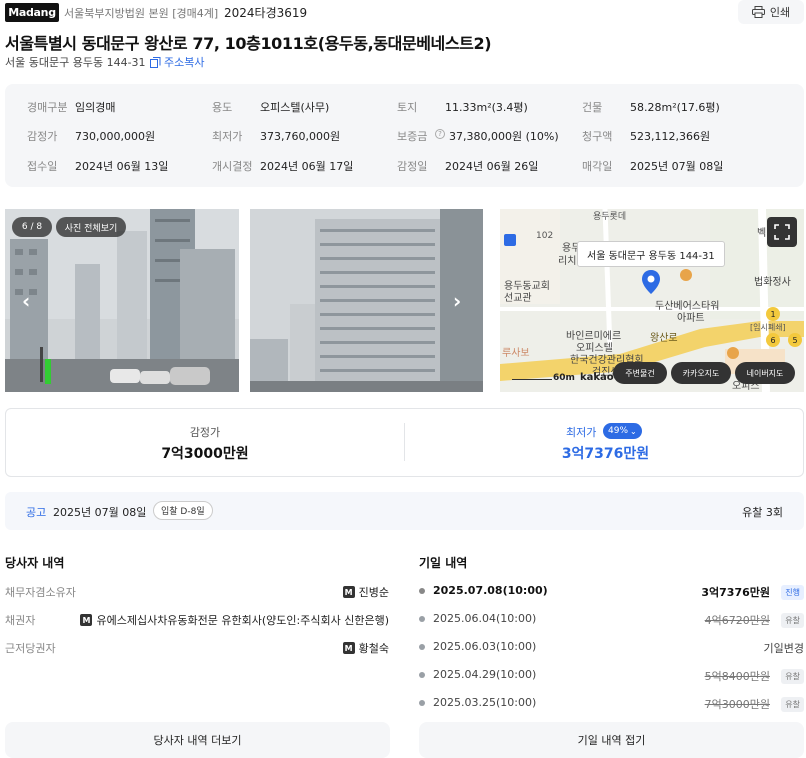  Describe the element at coordinates (443, 563) in the screenshot. I see `schedule-title: 기일 내역` at that location.